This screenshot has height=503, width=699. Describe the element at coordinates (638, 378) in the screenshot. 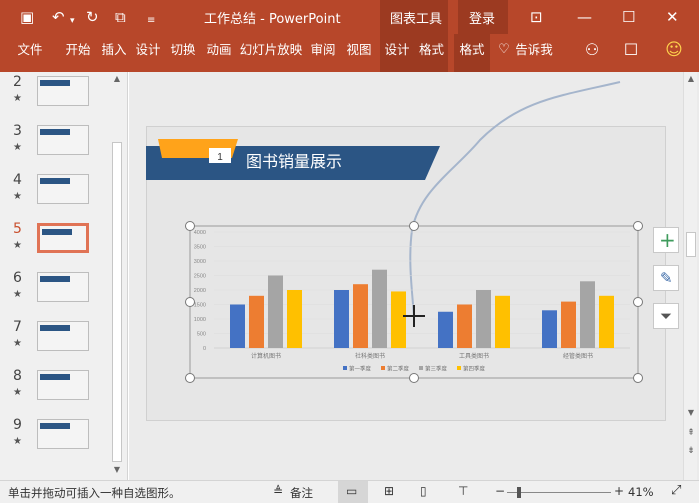

I see `resize-handle-bottom-right` at that location.